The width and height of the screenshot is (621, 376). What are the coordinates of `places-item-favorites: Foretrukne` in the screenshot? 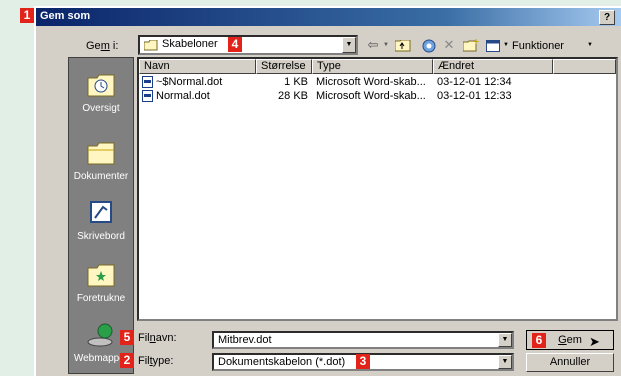 It's located at (101, 282).